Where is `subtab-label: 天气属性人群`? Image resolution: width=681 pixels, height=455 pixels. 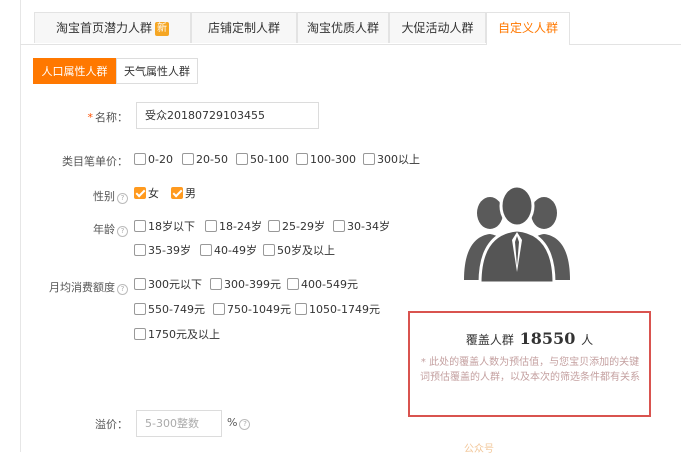 subtab-label: 天气属性人群 is located at coordinates (157, 71).